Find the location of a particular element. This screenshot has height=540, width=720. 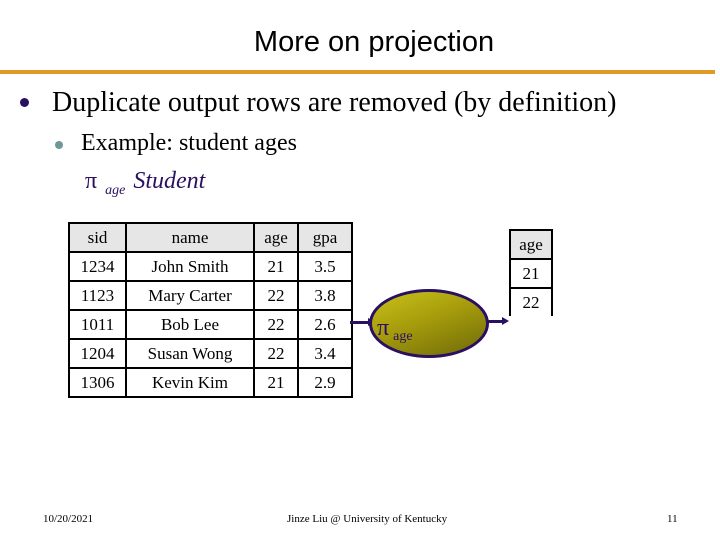

table-row: 1234 John Smith 21 3.5 is located at coordinates (210, 266).